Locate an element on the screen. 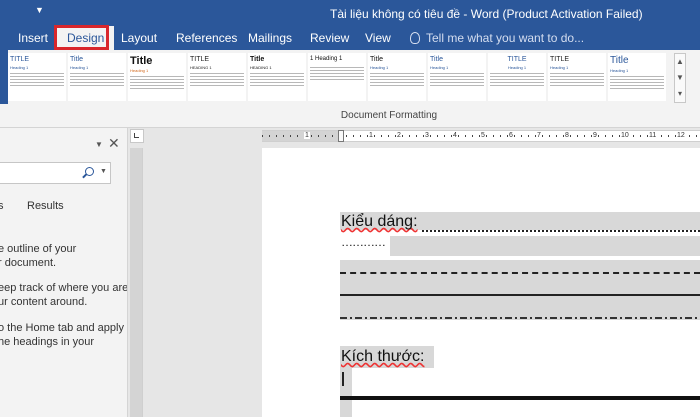  ribbon-group-label: Document Formatting is located at coordinates (389, 115).